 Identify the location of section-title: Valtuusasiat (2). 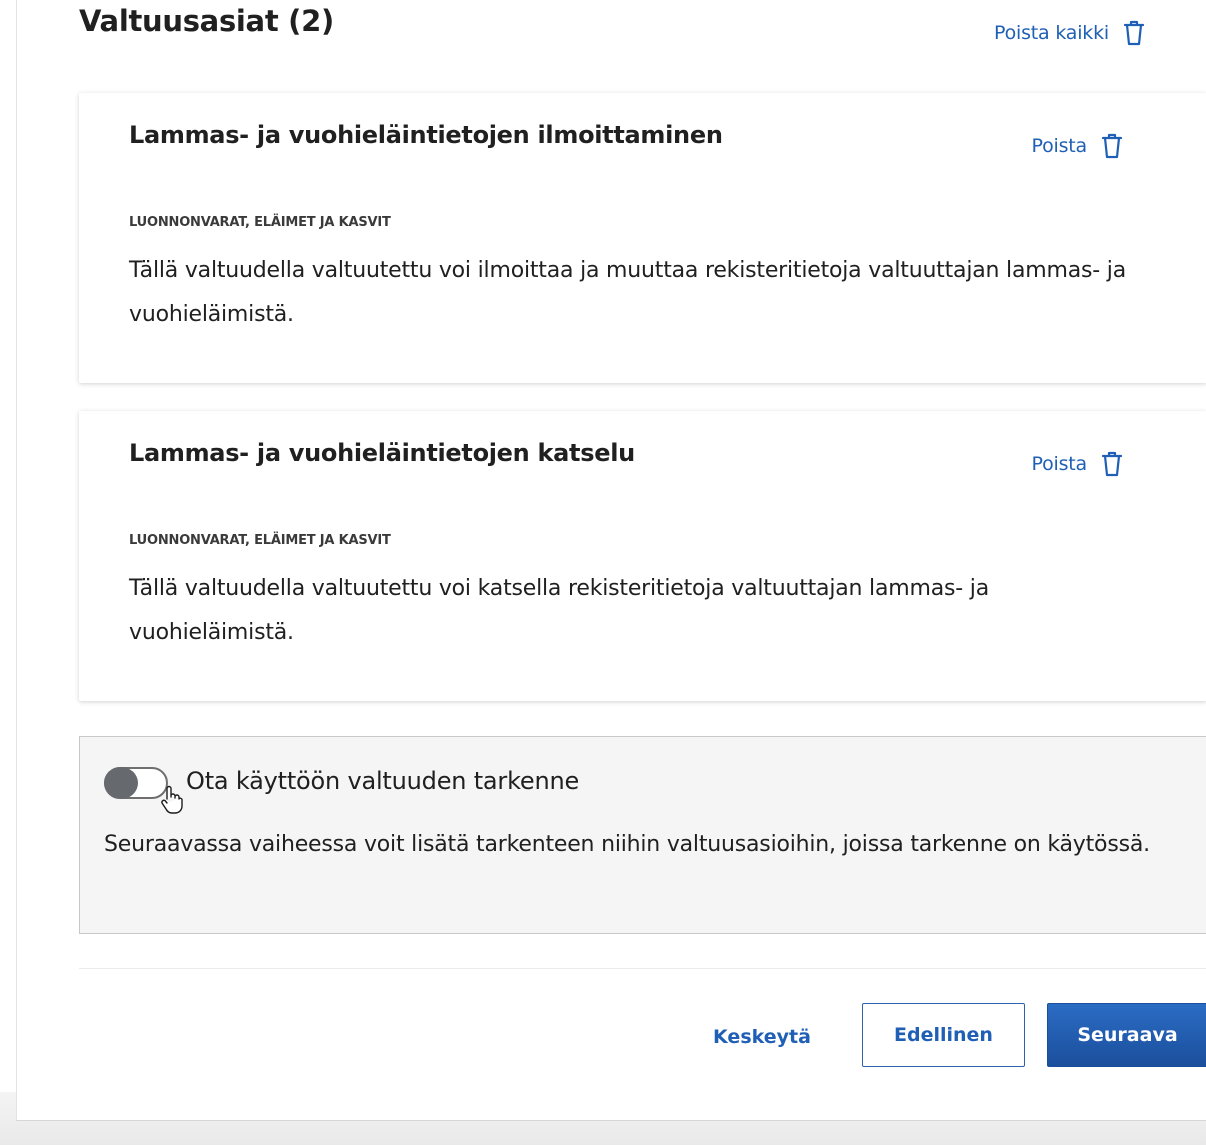
(206, 21).